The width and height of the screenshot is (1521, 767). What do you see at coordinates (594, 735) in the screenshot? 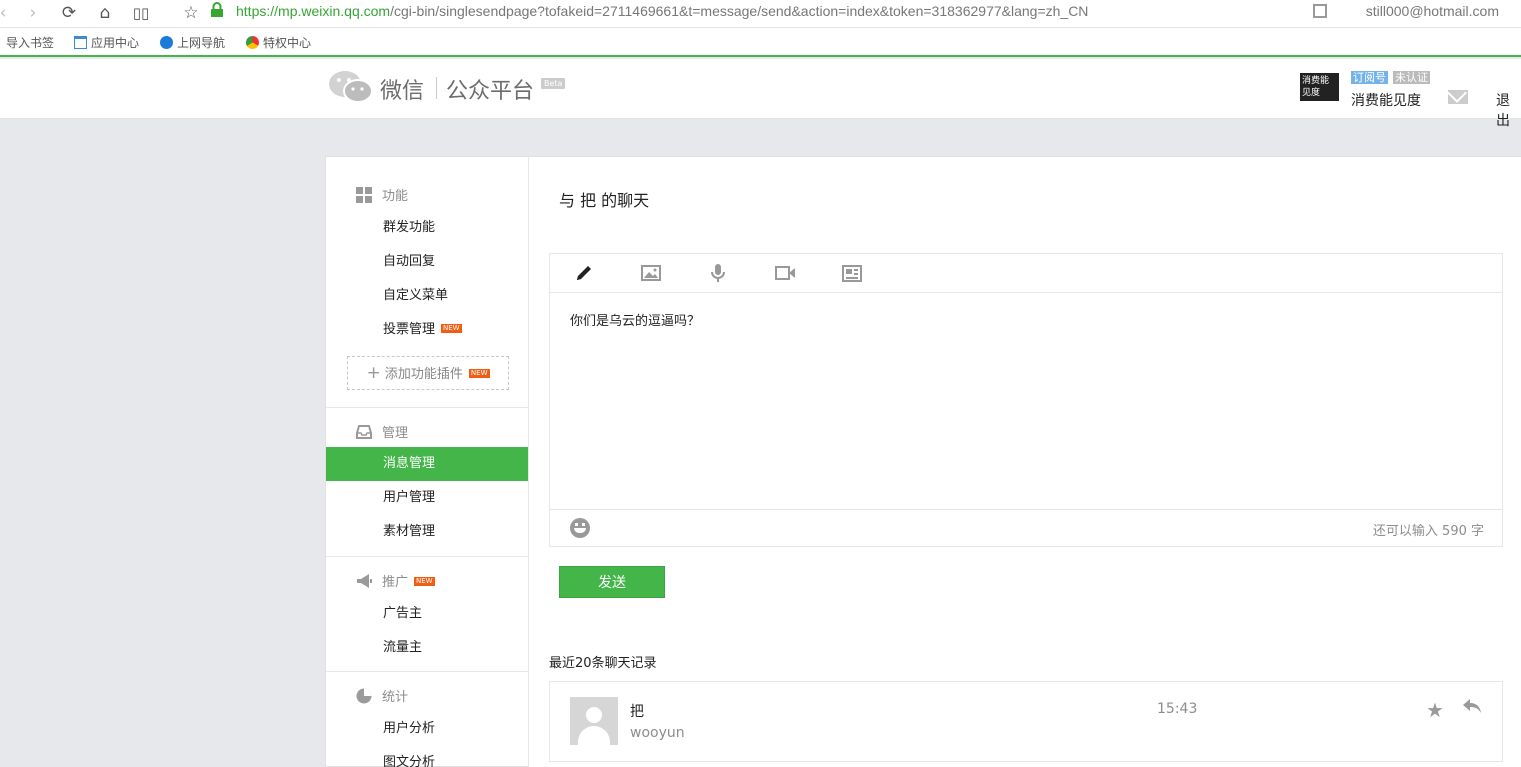
I see `avatar-body` at bounding box center [594, 735].